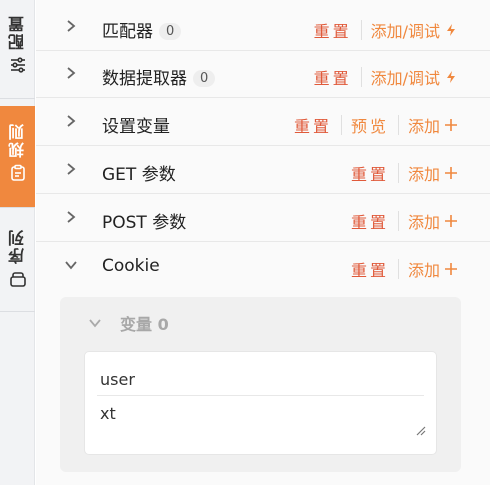 The width and height of the screenshot is (490, 485). What do you see at coordinates (370, 125) in the screenshot?
I see `preview-button: 预览` at bounding box center [370, 125].